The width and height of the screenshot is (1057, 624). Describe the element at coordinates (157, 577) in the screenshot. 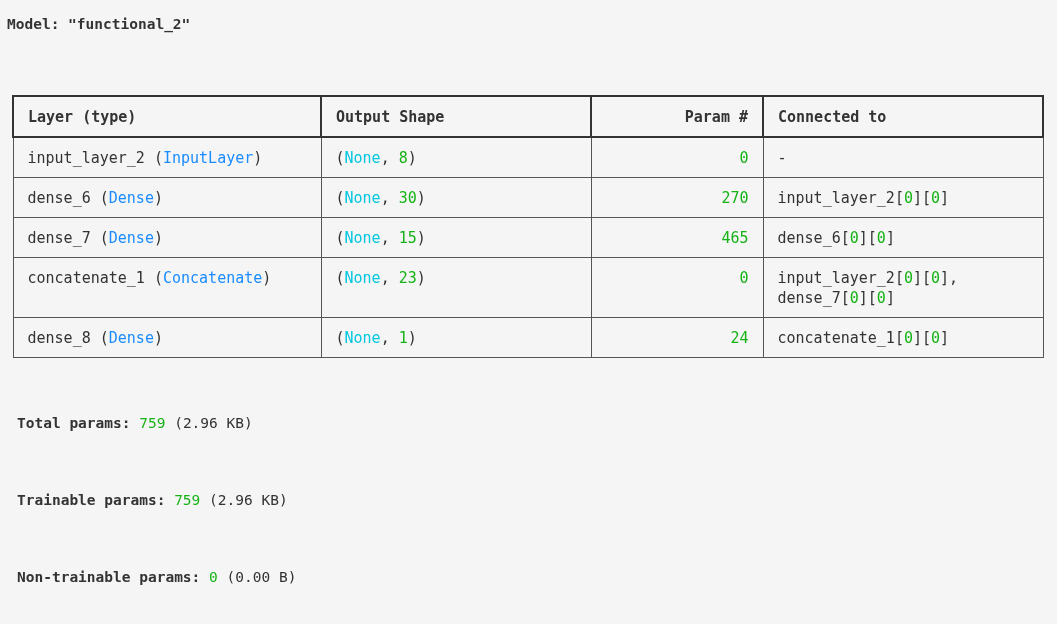

I see `param-summary-line: Non-trainable params: 0 (0.00 B)` at that location.